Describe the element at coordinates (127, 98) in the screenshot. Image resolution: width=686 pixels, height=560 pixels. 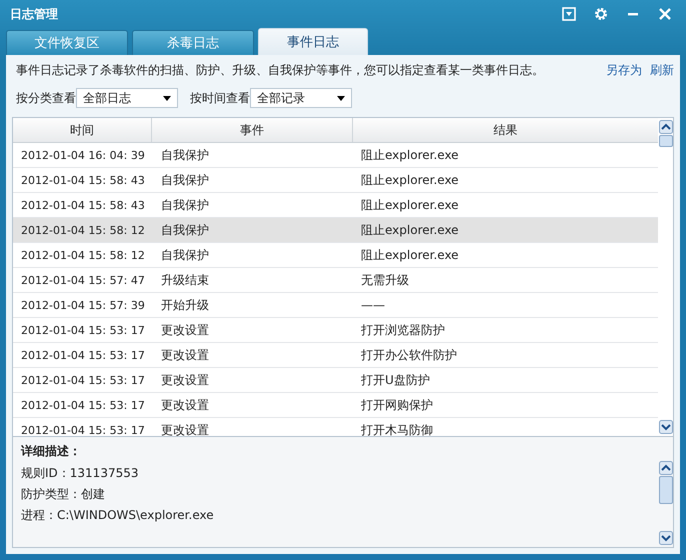
I see `dropdown-field: 全部日志` at that location.